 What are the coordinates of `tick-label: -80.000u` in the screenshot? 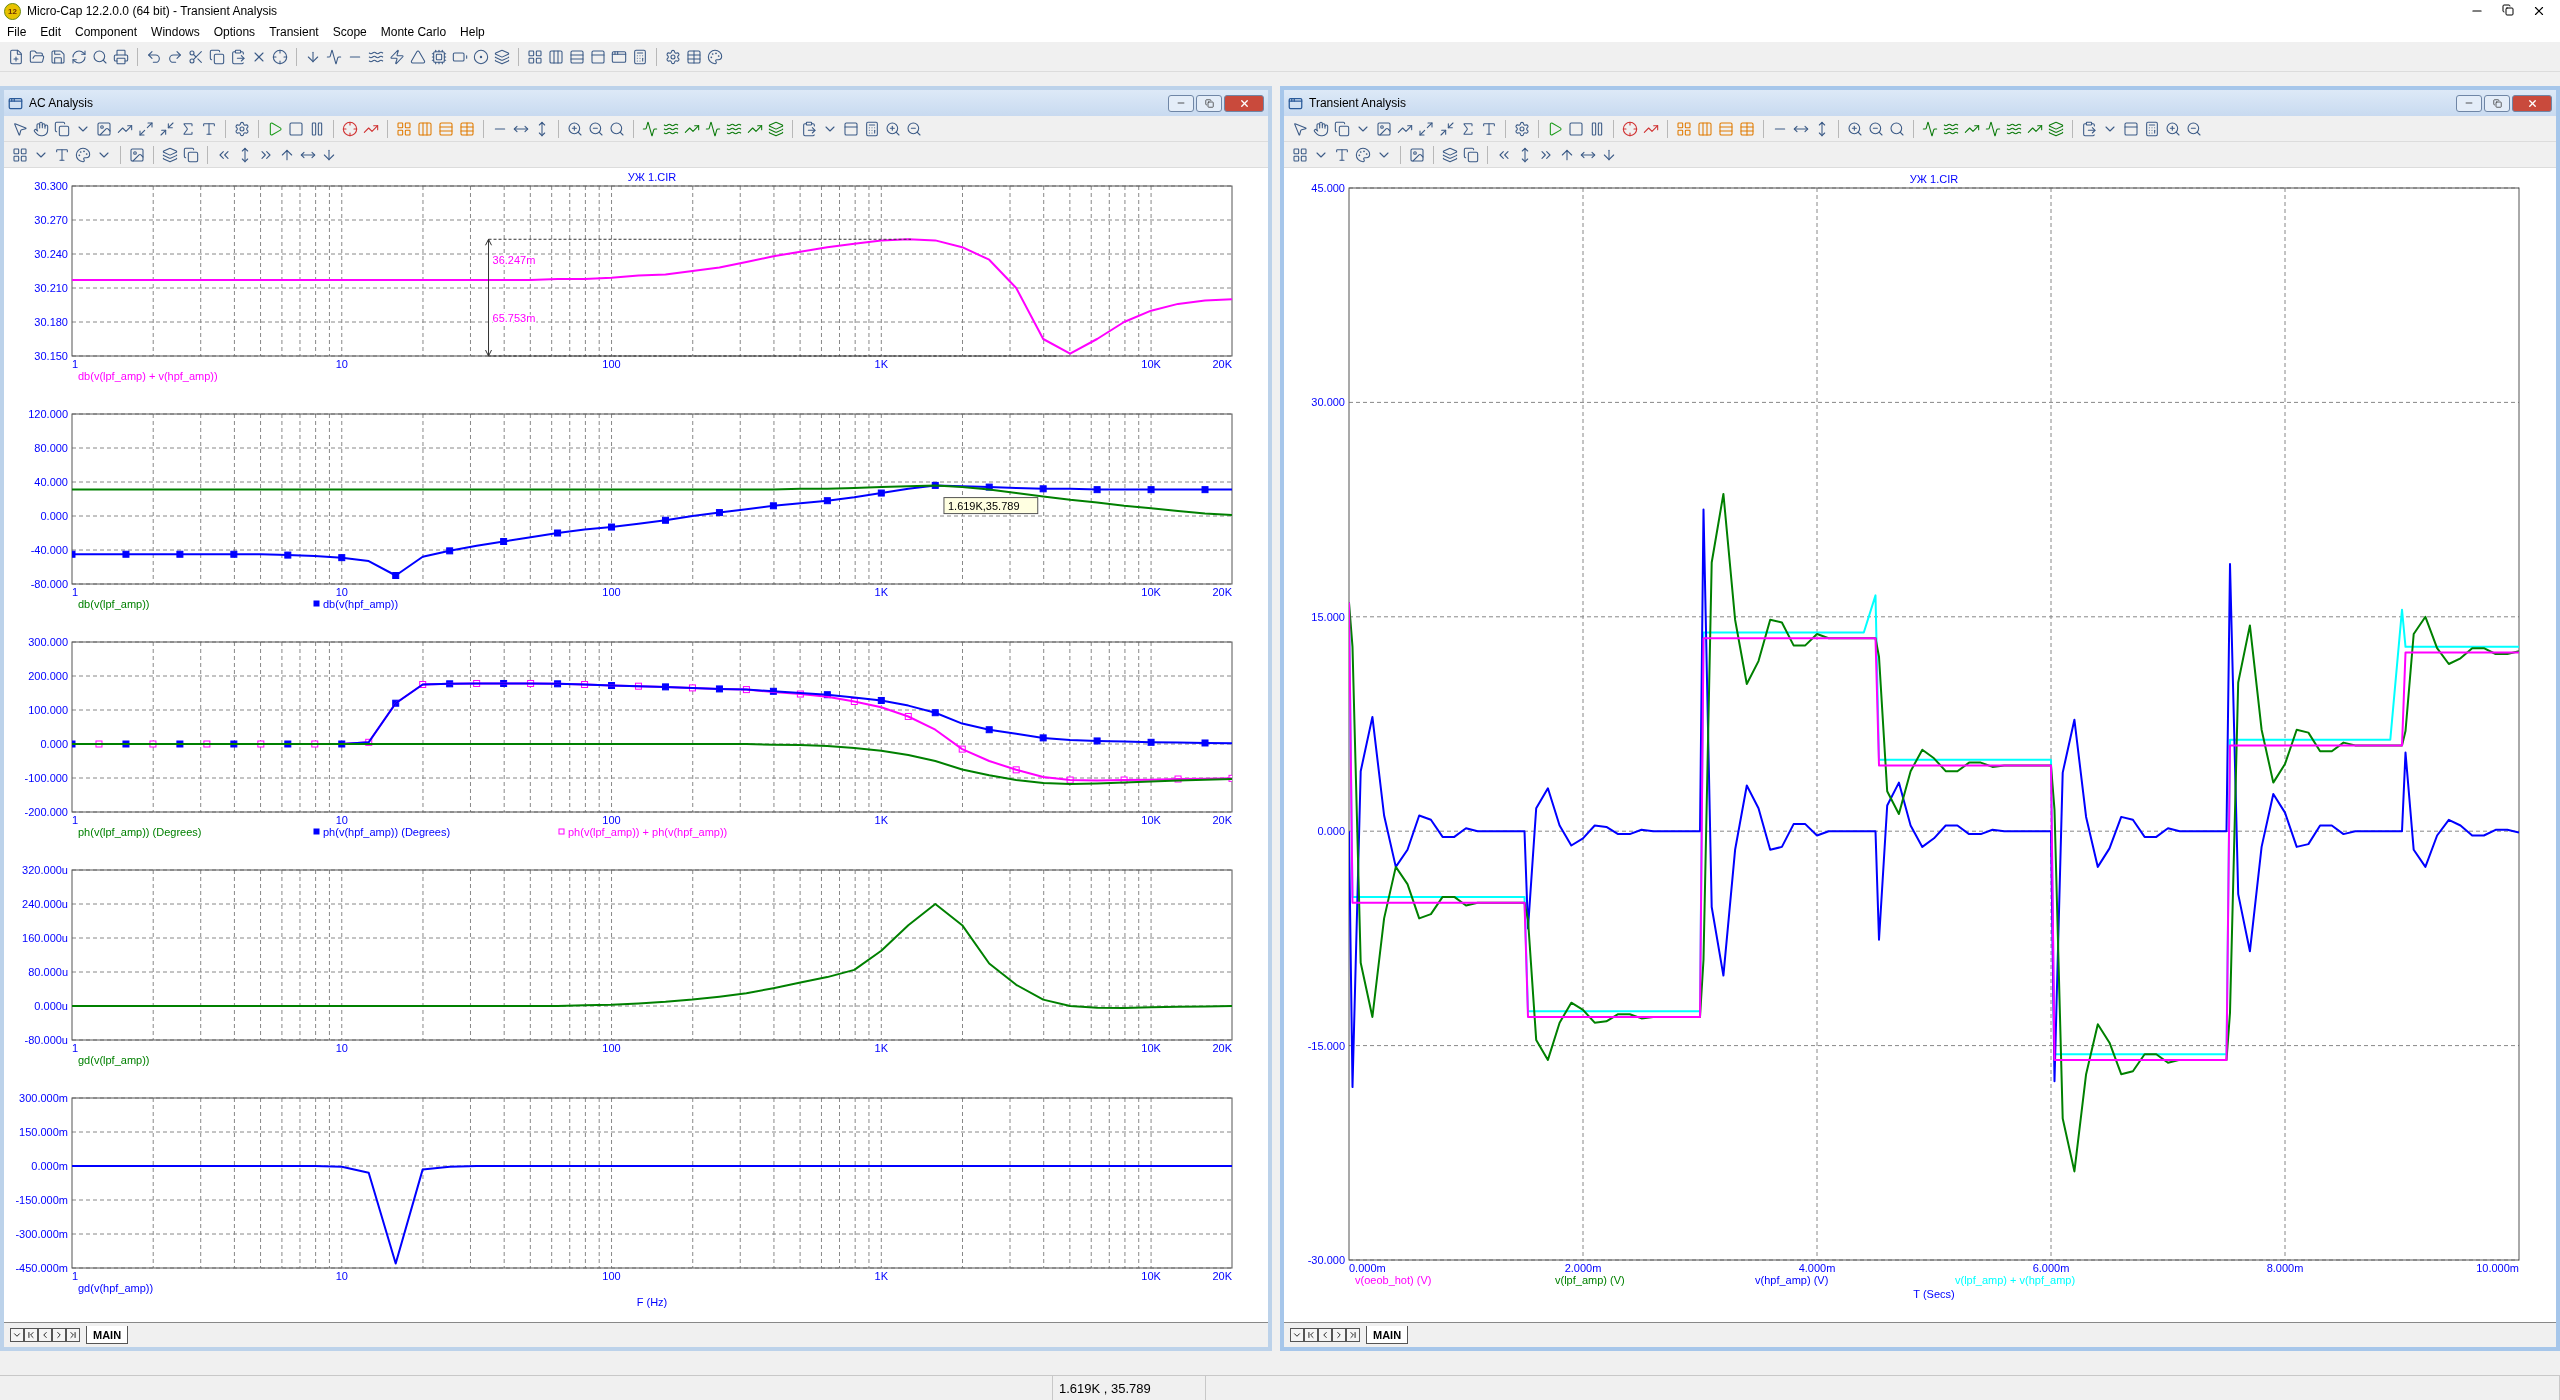 It's located at (46, 1040).